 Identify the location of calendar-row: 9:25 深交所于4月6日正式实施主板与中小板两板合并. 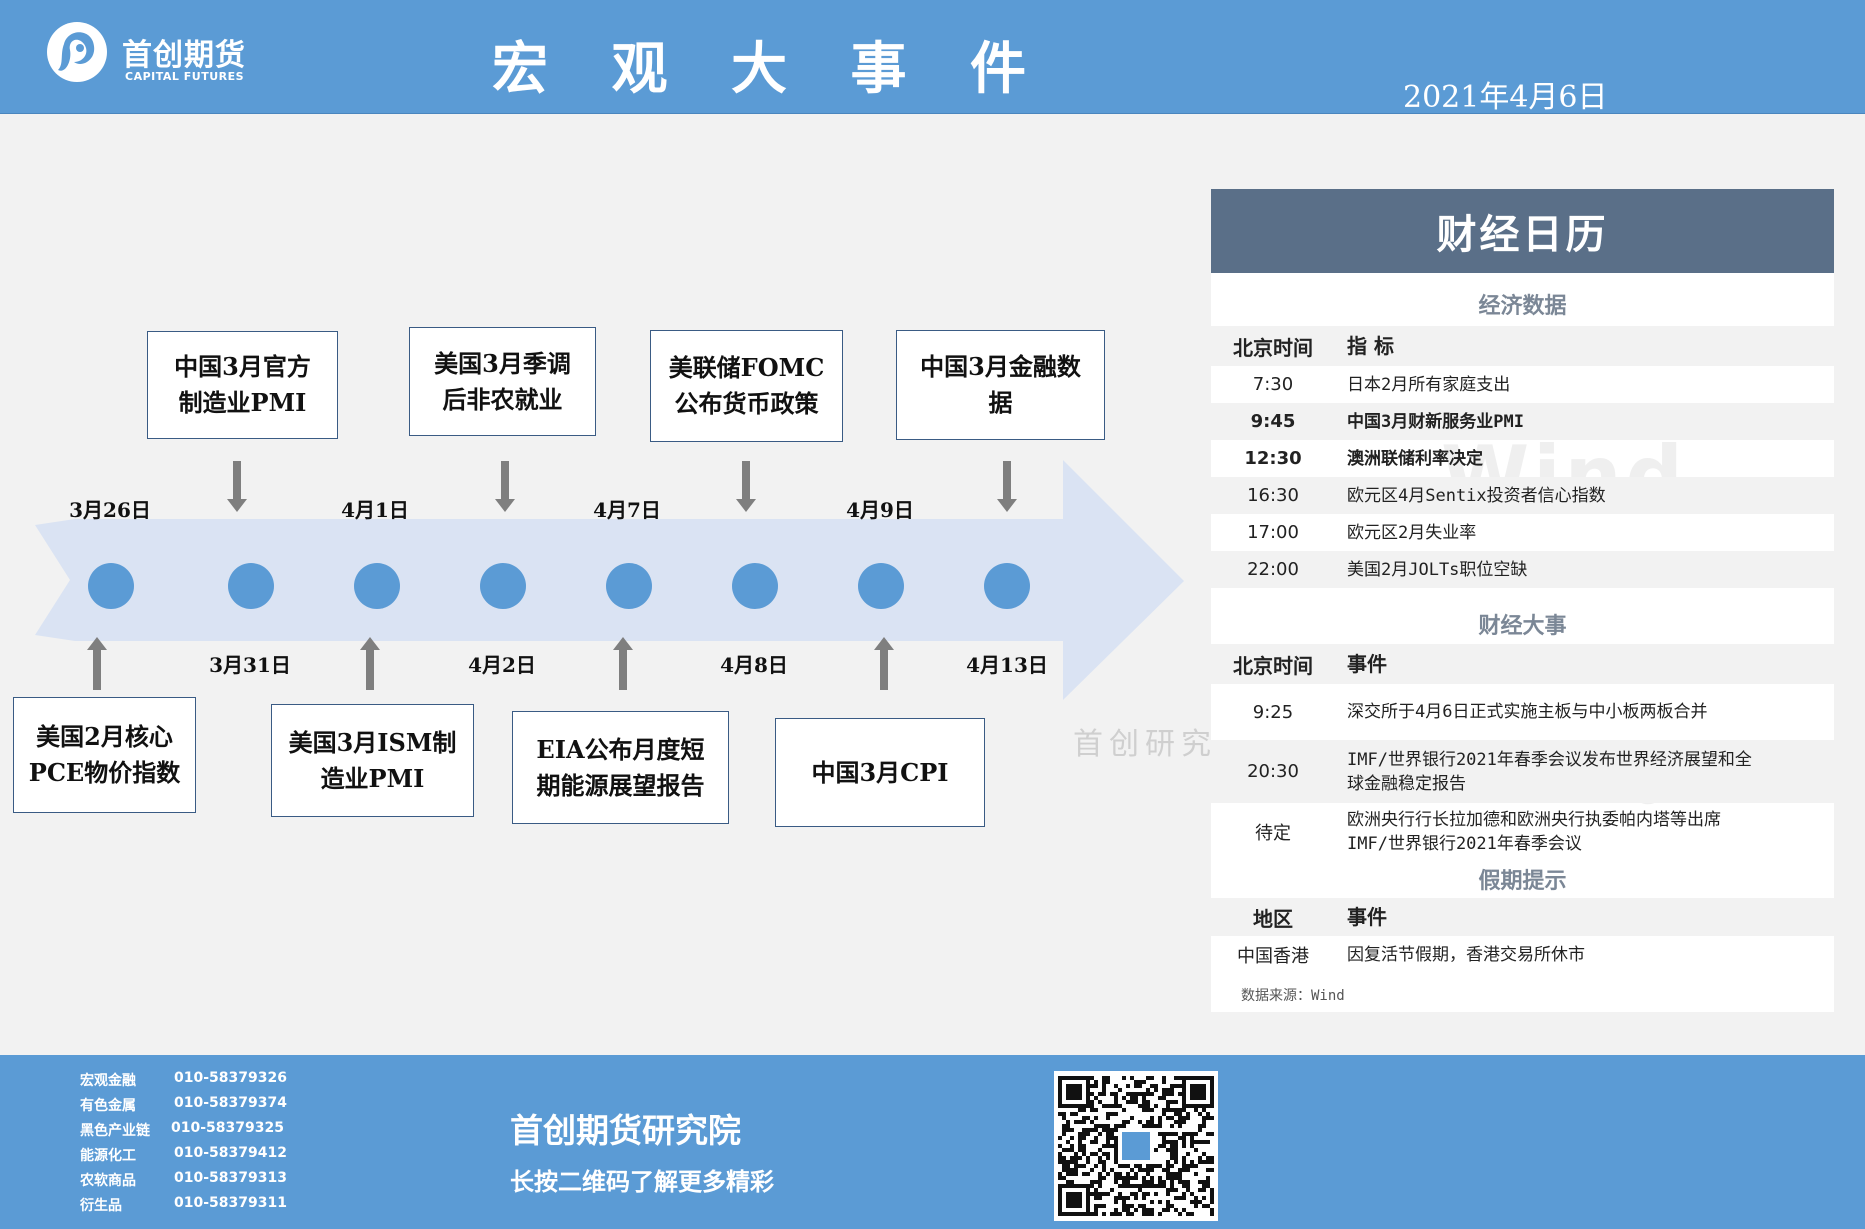
(1522, 712).